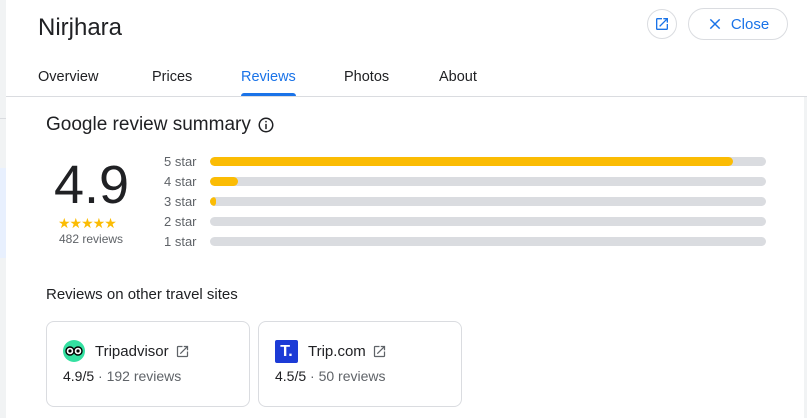  I want to click on site-score-line: 4.5/5 · 50 reviews, so click(330, 376).